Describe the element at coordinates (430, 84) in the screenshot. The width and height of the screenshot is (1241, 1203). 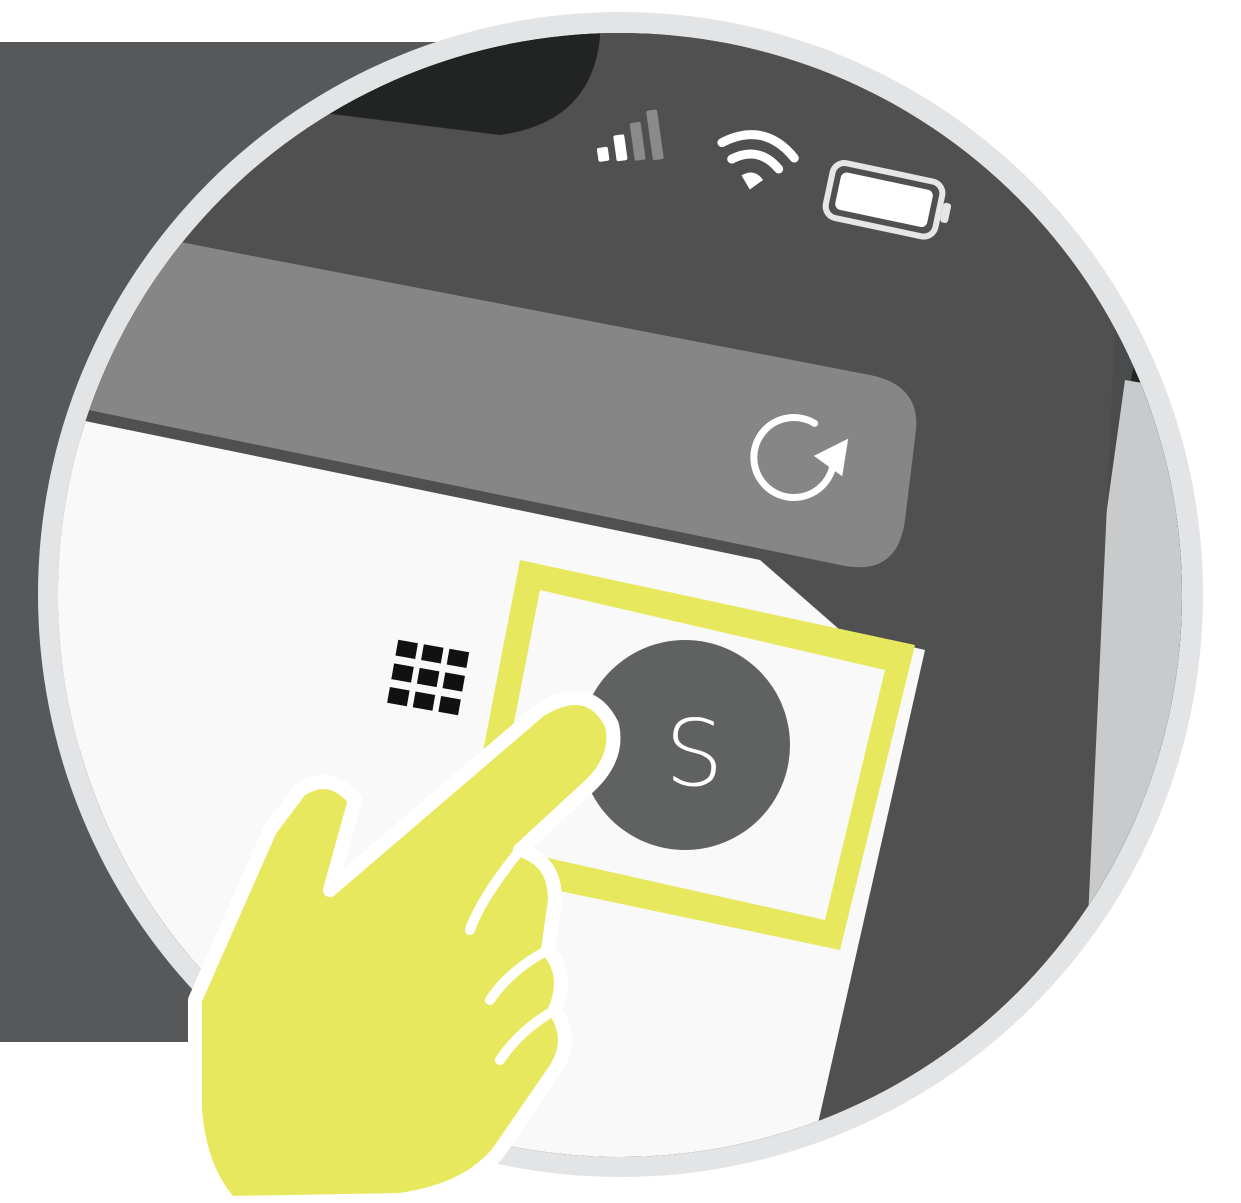
I see `notch` at that location.